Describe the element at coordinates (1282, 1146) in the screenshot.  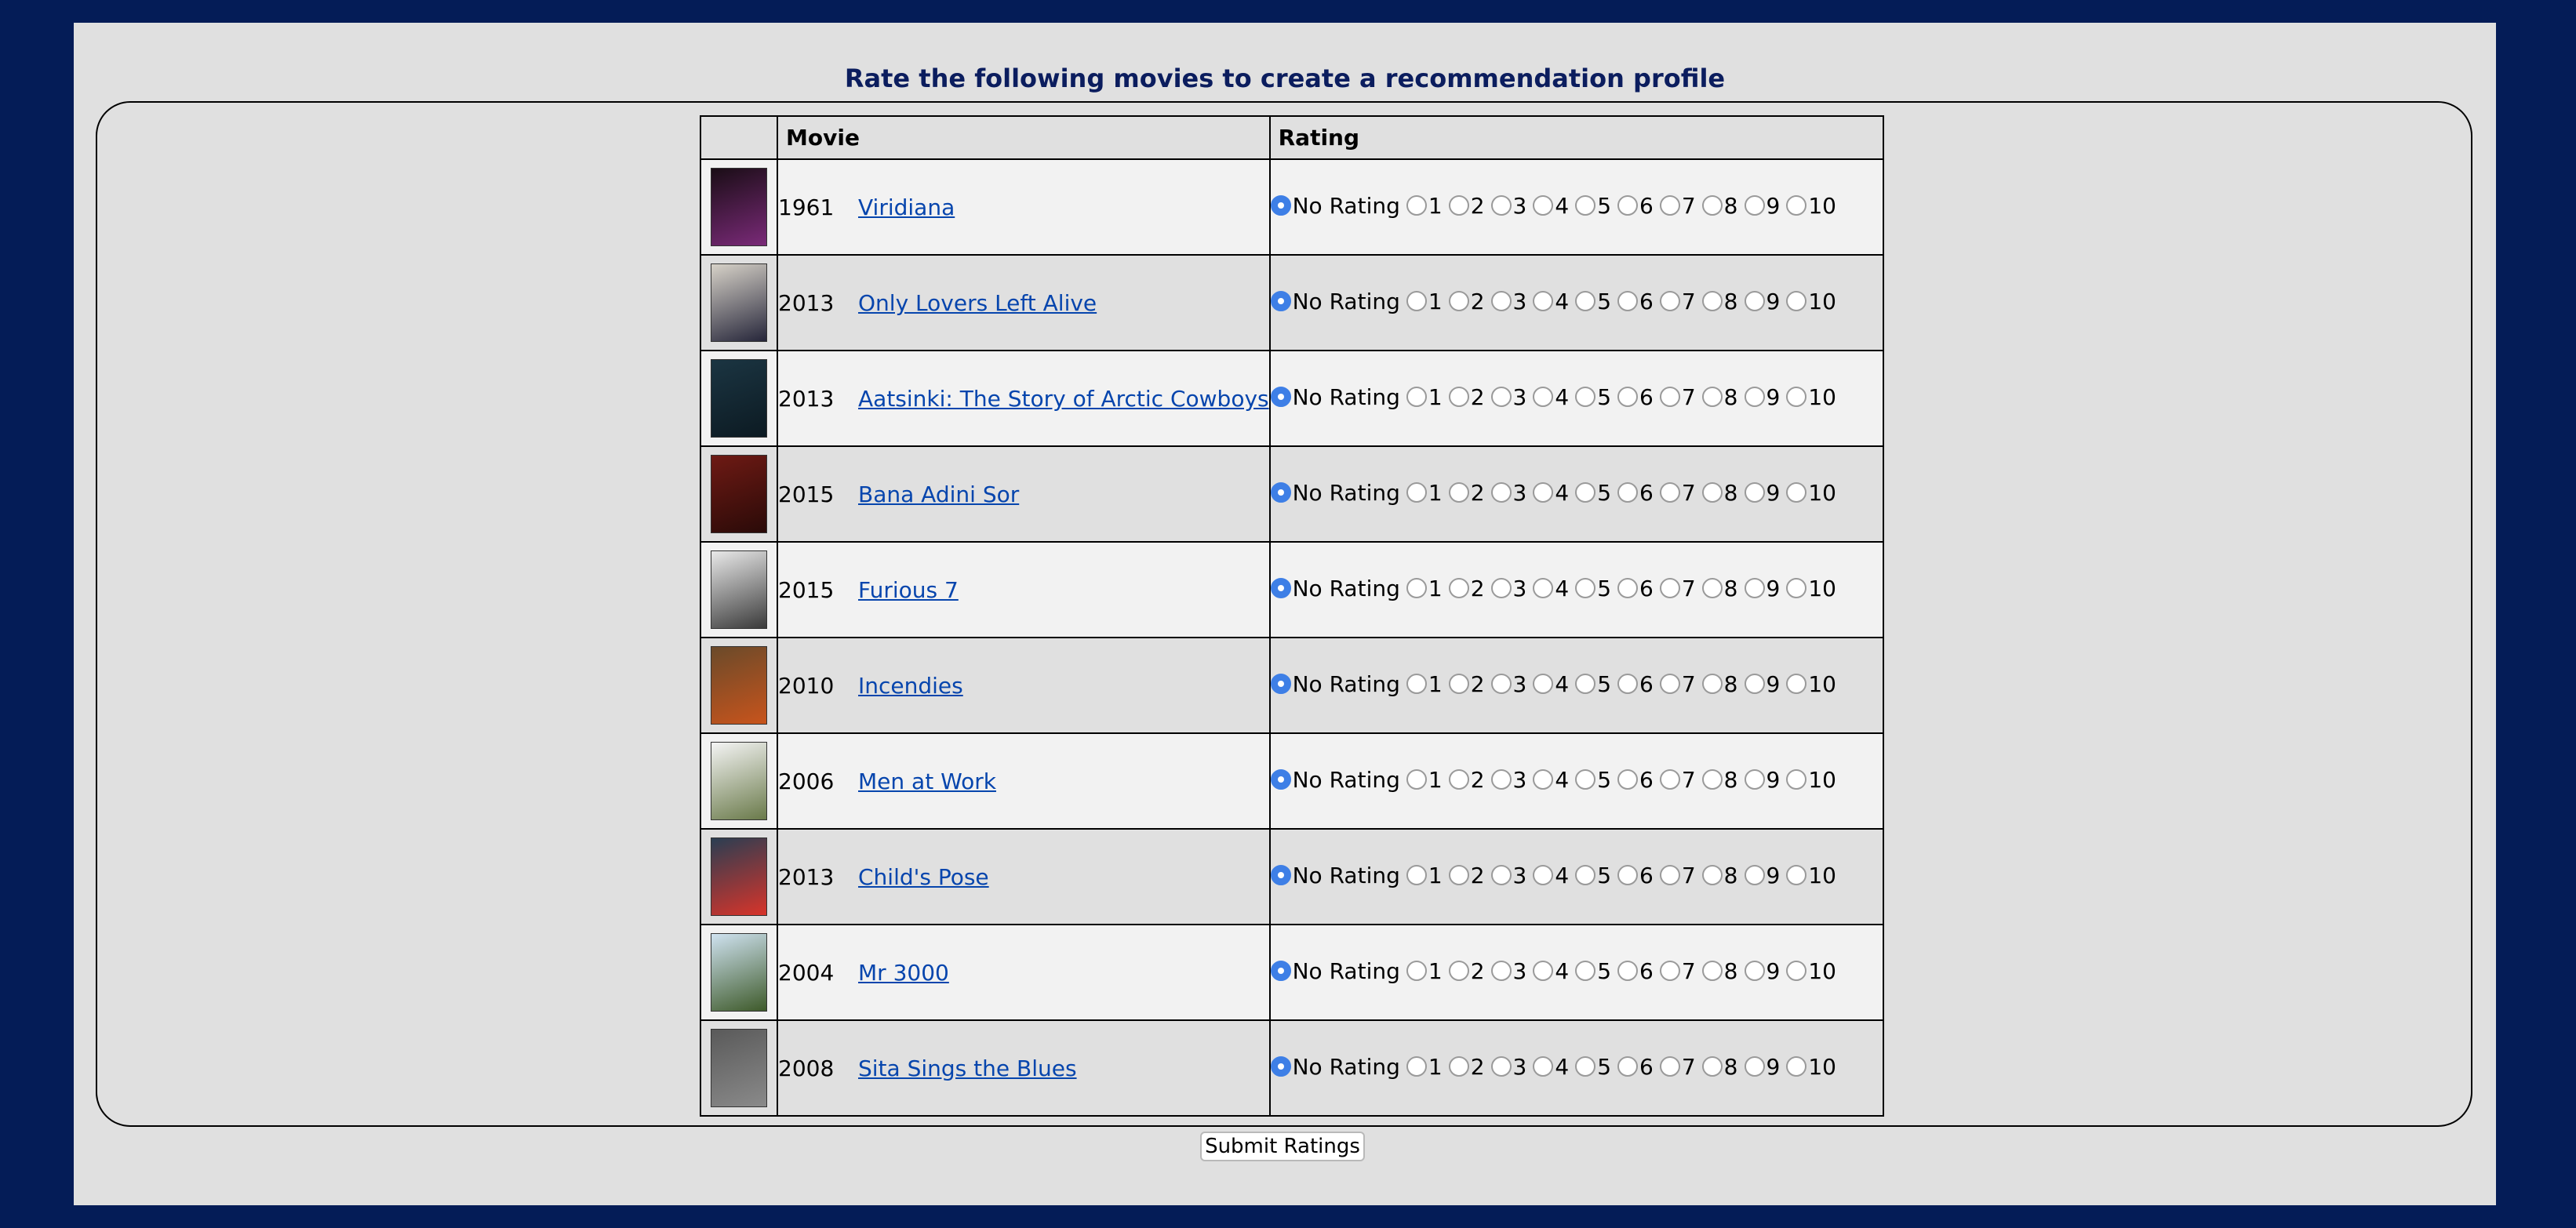
I see `submit-ratings-button: Submit Ratings` at that location.